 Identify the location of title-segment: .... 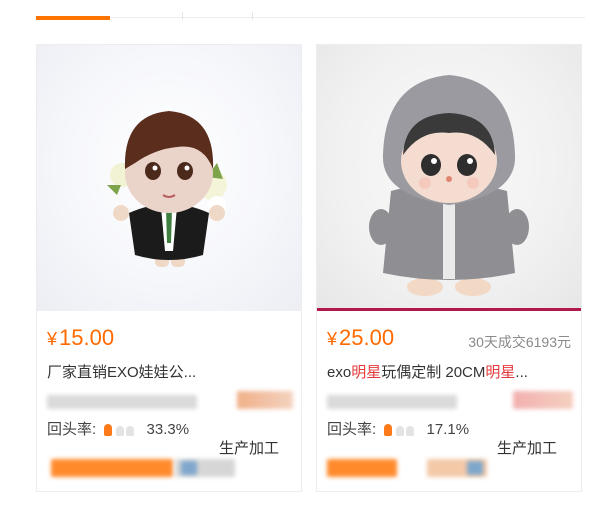
(521, 372).